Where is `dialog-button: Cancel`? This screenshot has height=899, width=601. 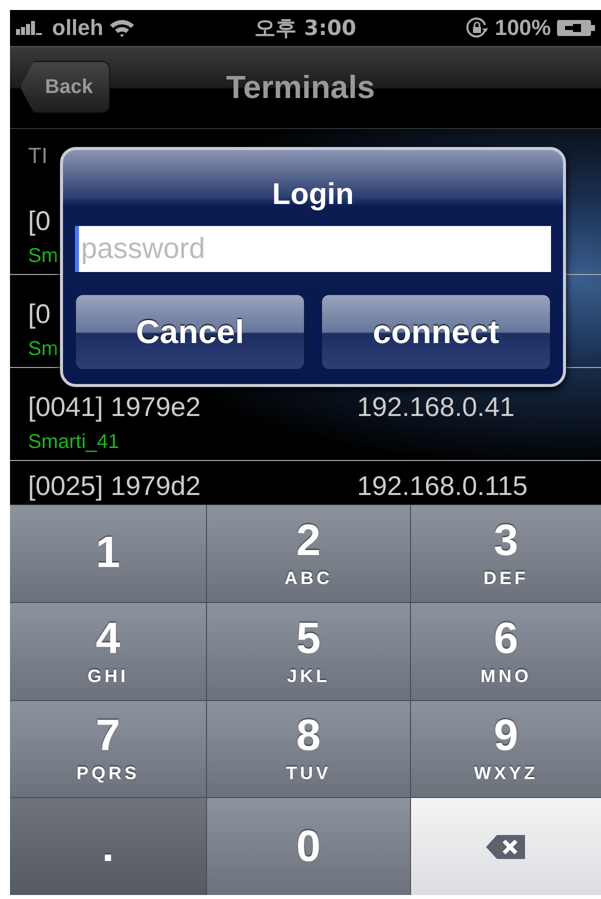 dialog-button: Cancel is located at coordinates (190, 332).